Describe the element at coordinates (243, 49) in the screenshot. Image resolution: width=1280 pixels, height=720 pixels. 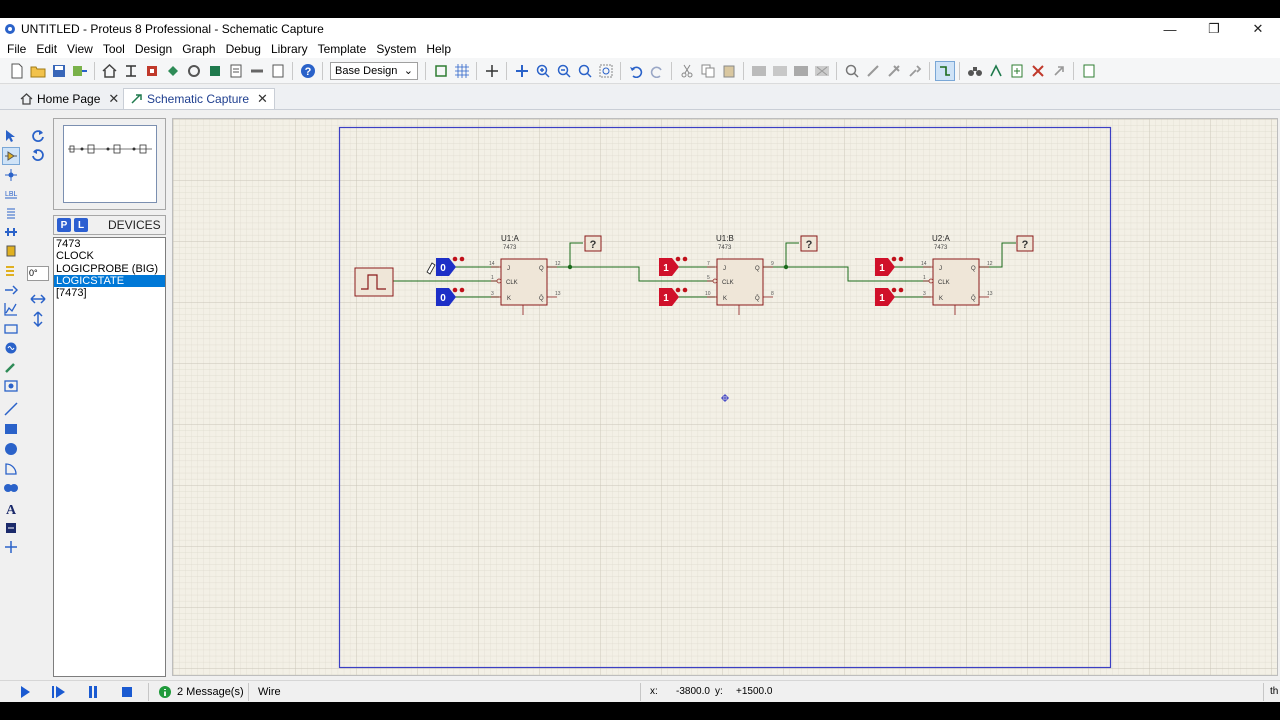
I see `menu-debug: Debug` at that location.